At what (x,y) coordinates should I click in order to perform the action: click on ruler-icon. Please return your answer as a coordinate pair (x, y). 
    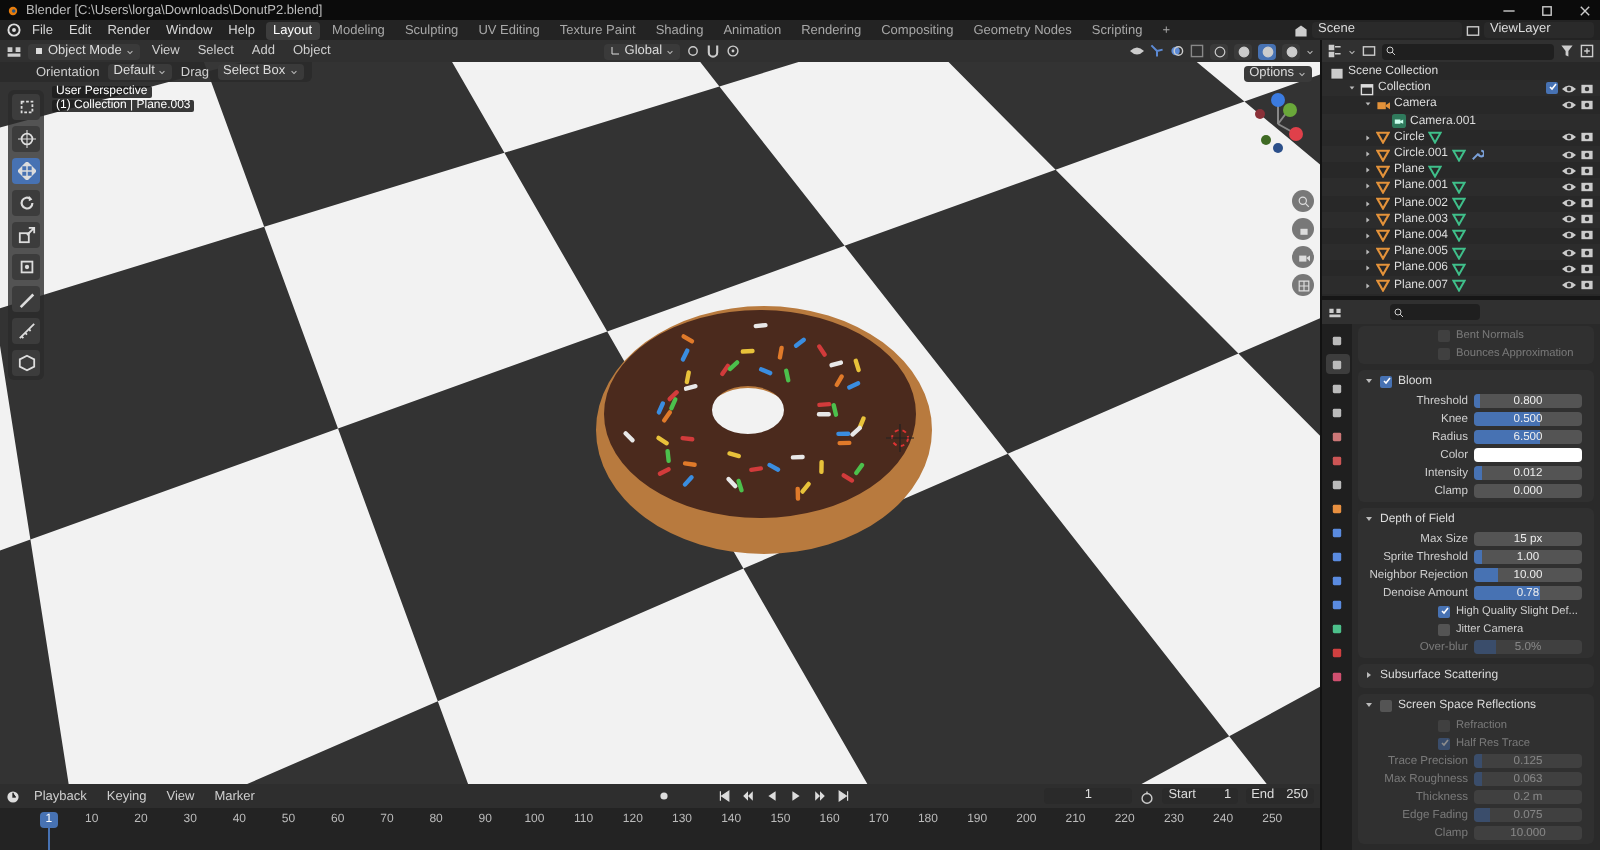
    Looking at the image, I should click on (26, 331).